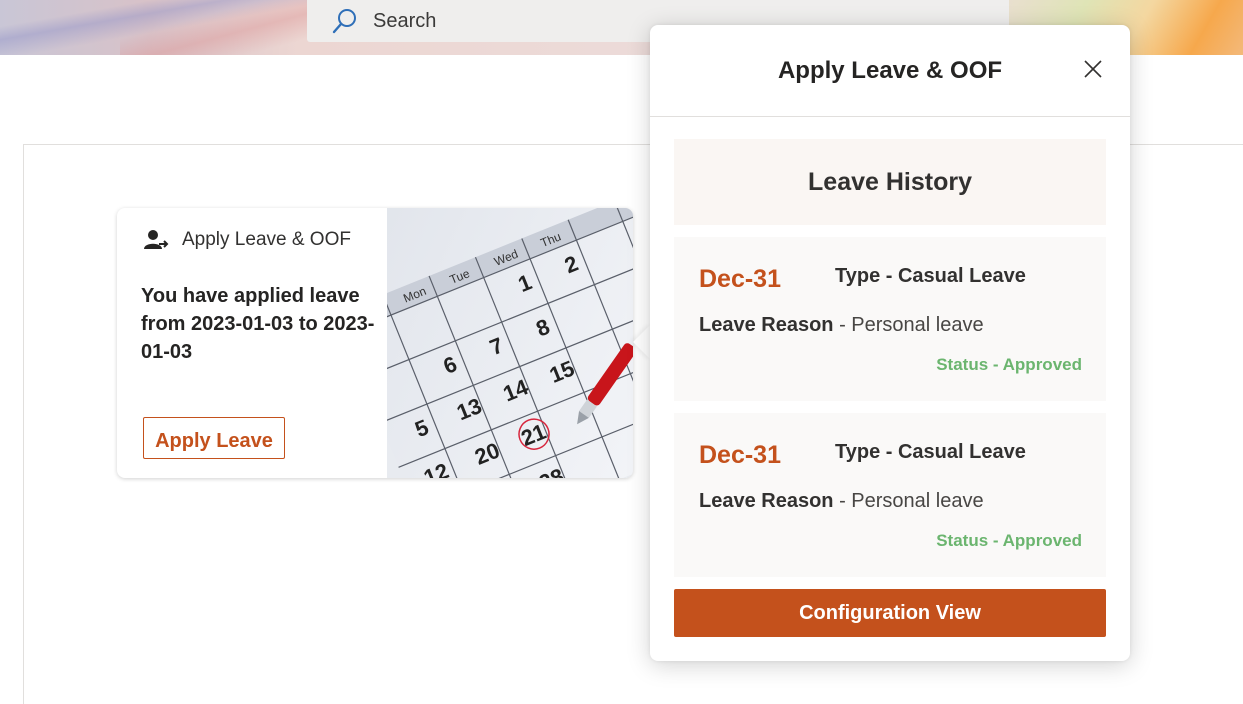 This screenshot has width=1243, height=704. I want to click on card-title: Apply Leave & OOF, so click(266, 239).